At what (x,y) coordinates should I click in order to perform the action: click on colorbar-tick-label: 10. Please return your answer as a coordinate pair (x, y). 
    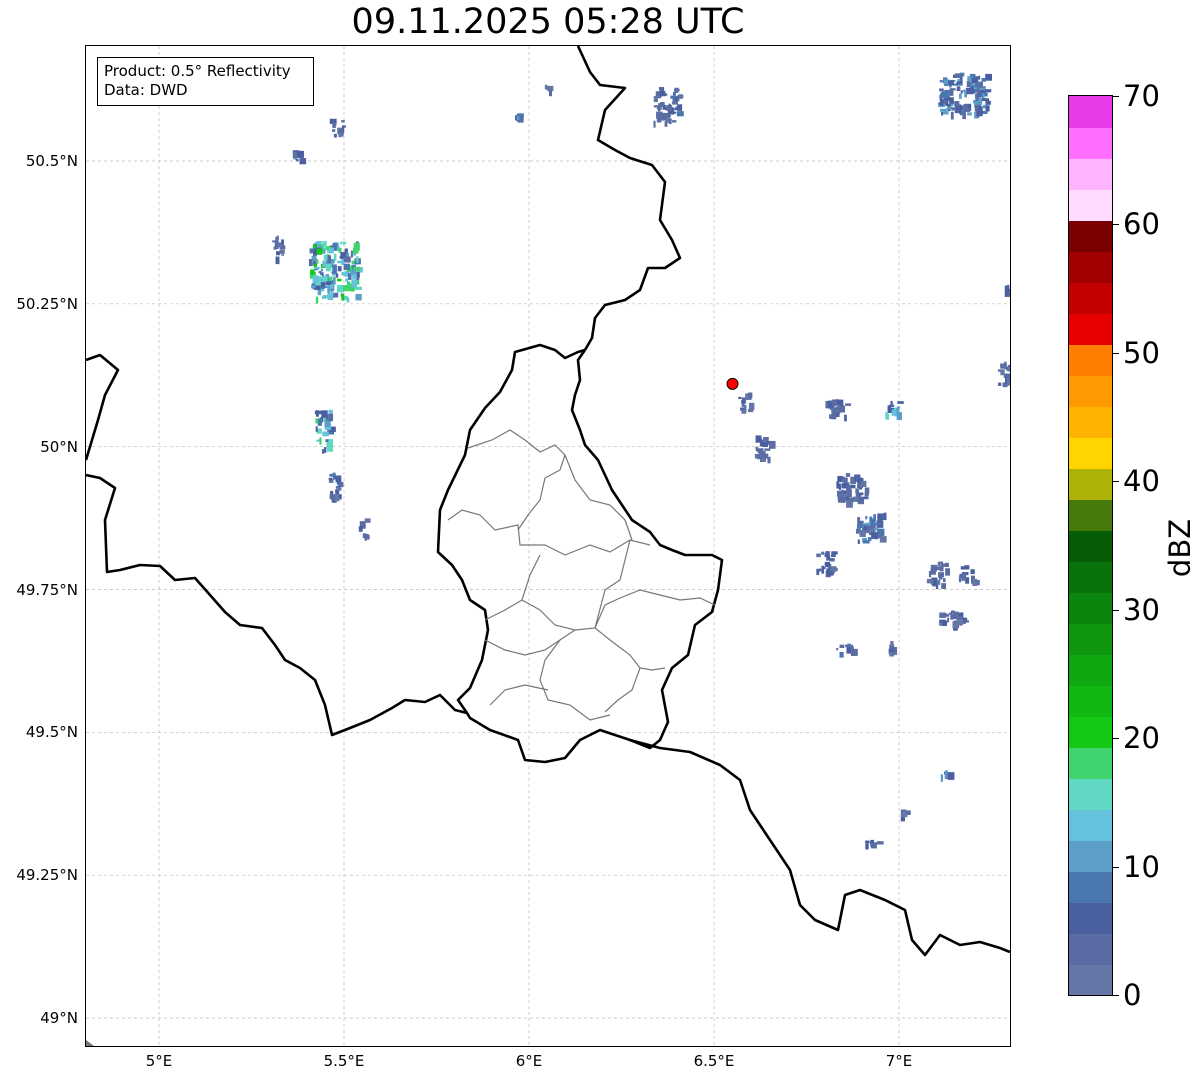
    Looking at the image, I should click on (1141, 866).